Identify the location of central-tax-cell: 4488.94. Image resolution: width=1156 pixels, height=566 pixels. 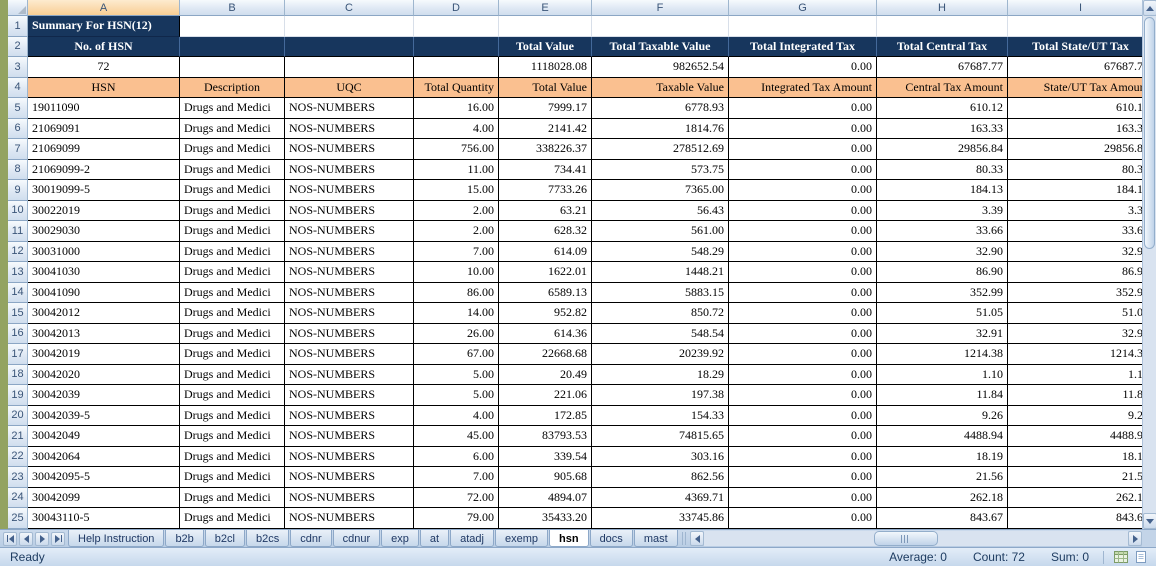
(942, 436).